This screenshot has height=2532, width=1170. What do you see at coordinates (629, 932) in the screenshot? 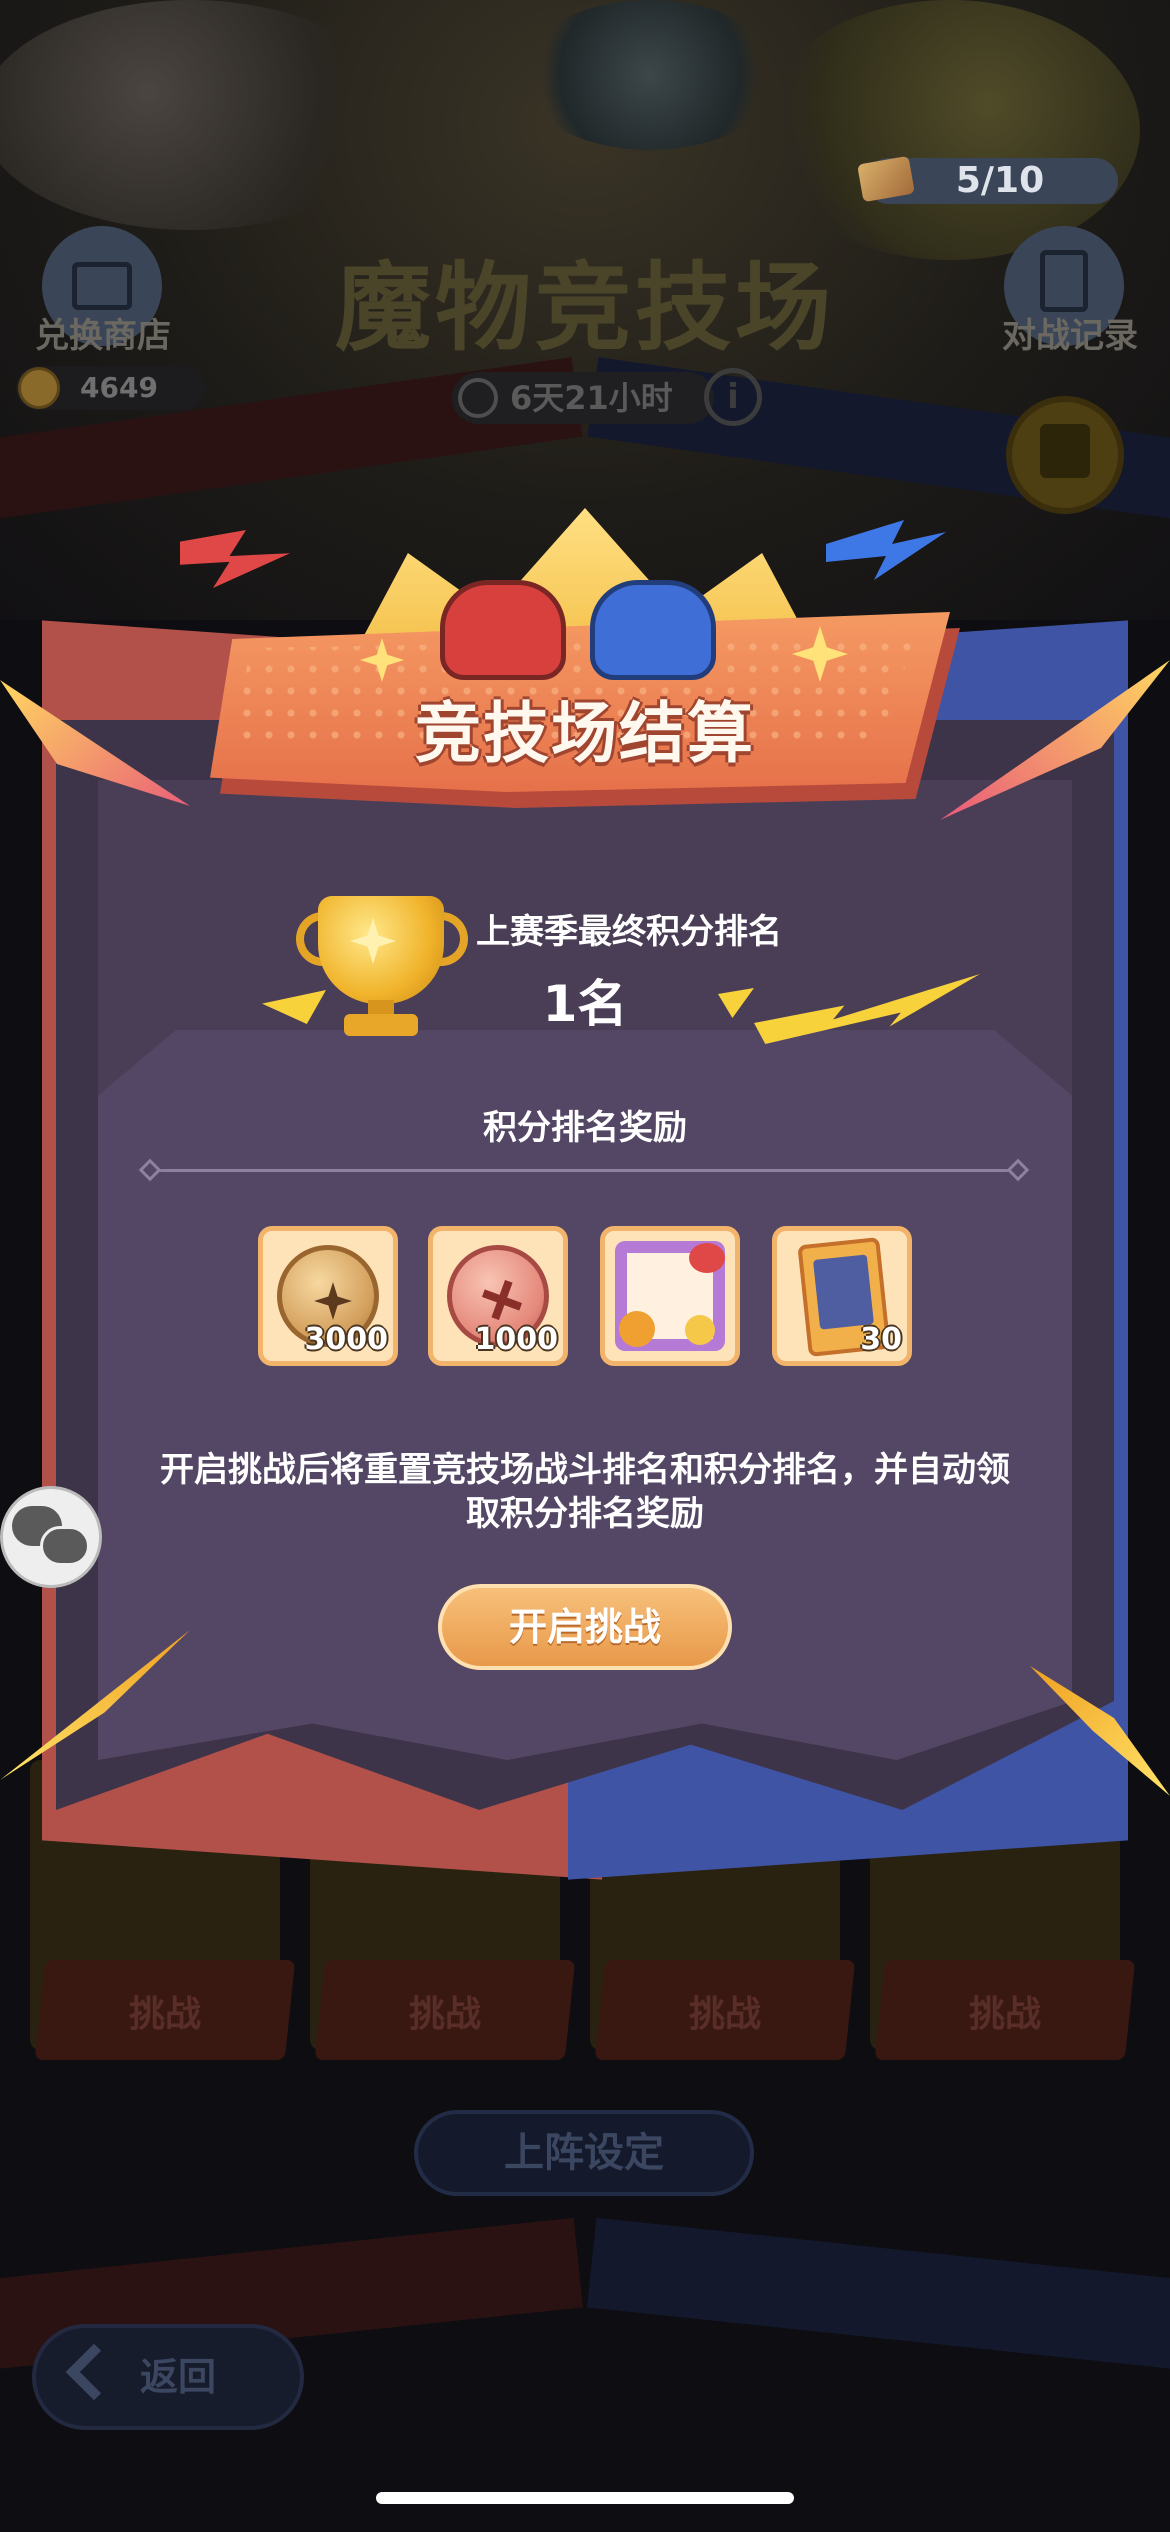
I see `rank-caption: 上赛季最终积分排名` at bounding box center [629, 932].